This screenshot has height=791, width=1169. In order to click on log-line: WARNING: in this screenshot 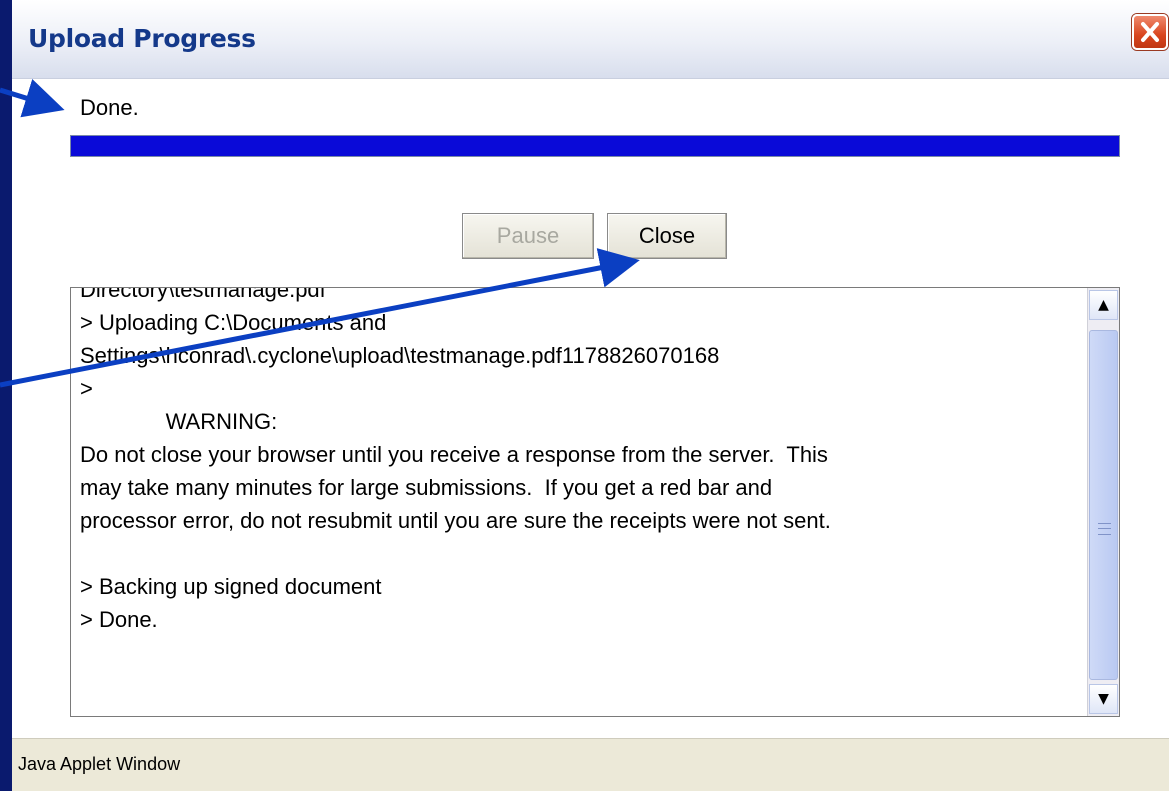, I will do `click(179, 421)`.